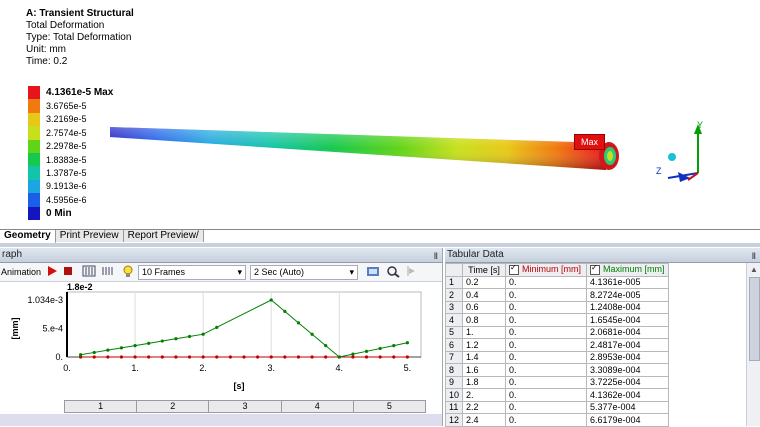  What do you see at coordinates (271, 368) in the screenshot?
I see `x-tick-label: 3.` at bounding box center [271, 368].